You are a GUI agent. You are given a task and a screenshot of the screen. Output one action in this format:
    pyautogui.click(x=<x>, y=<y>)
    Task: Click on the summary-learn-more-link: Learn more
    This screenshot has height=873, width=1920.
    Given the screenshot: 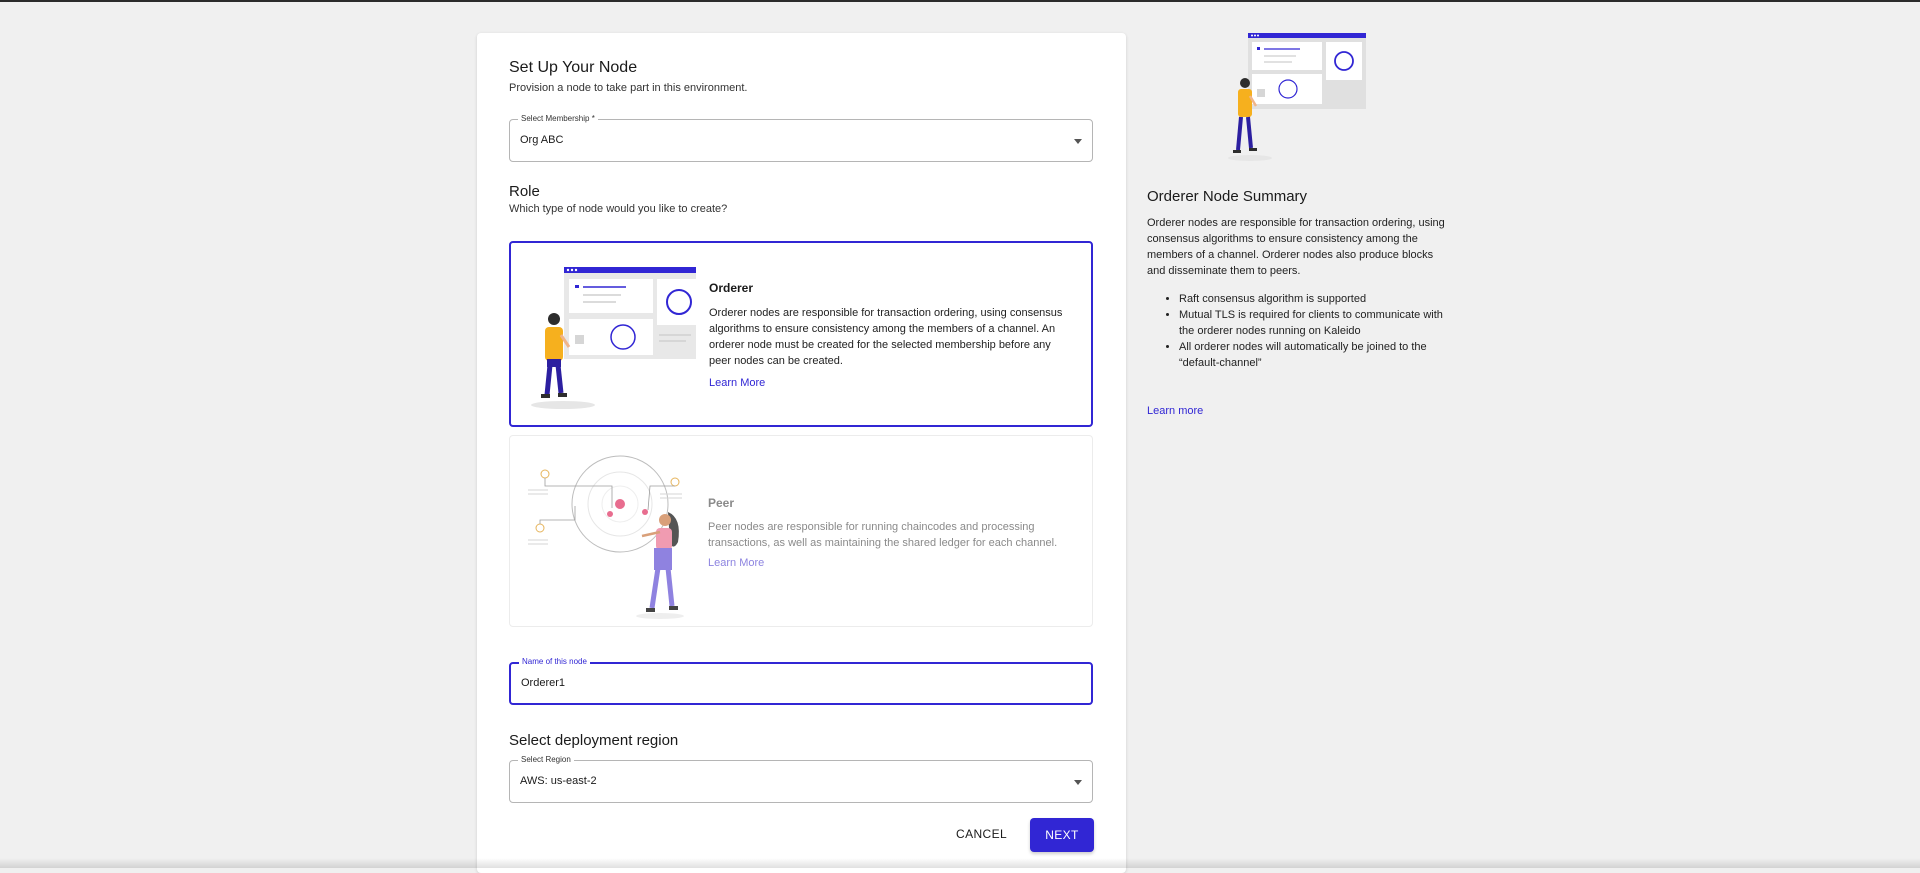 What is the action you would take?
    pyautogui.click(x=1297, y=411)
    